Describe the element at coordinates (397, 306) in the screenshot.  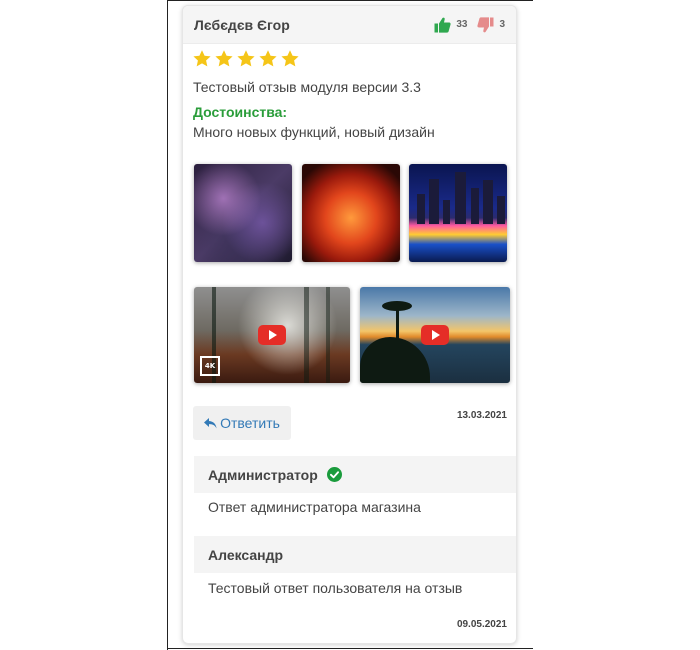
I see `tree-crown` at that location.